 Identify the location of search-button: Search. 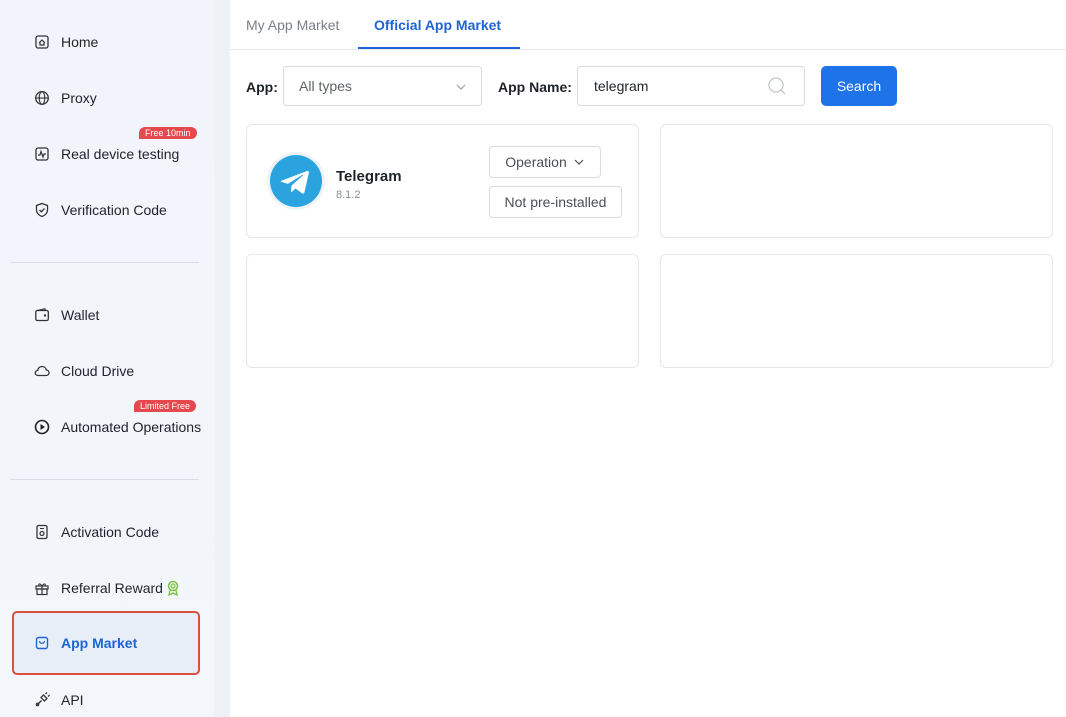
(859, 86).